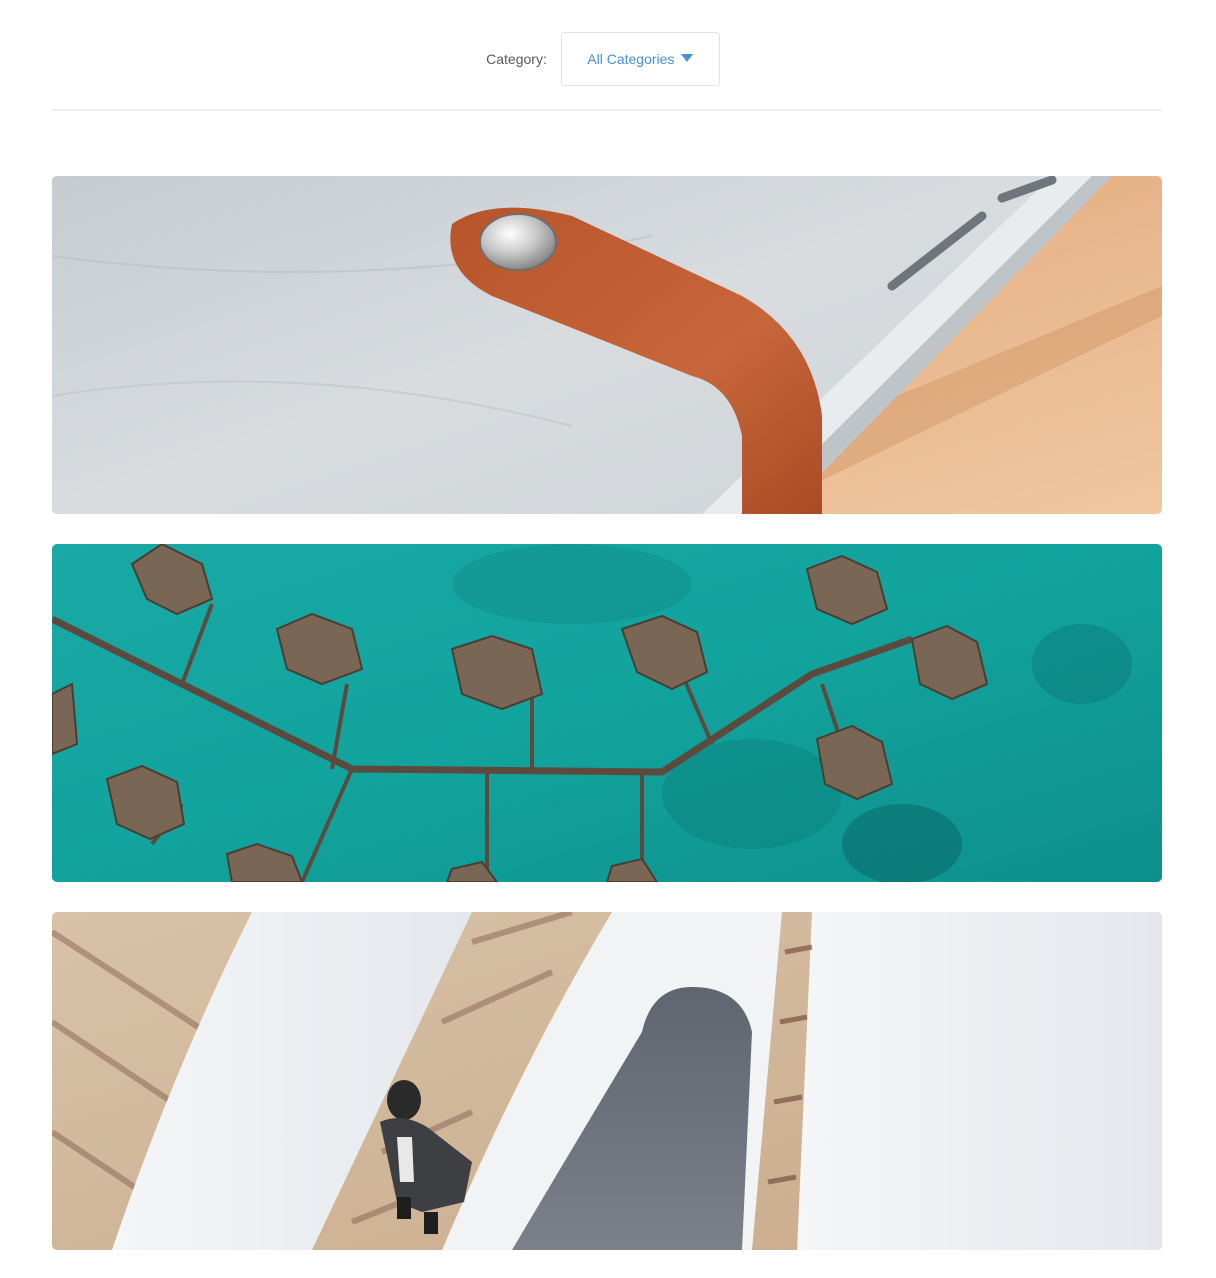 Image resolution: width=1216 pixels, height=1278 pixels. I want to click on category-dropdown: All Categories, so click(640, 59).